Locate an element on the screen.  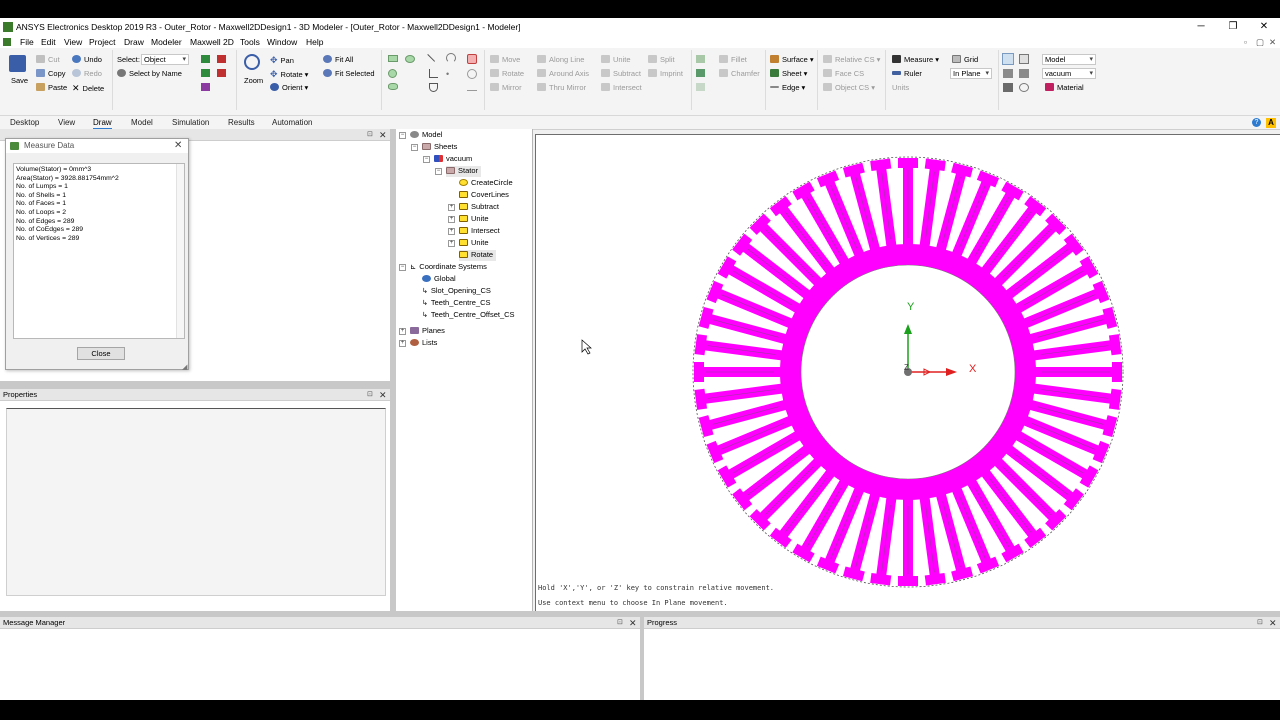
select-edge-icon is located at coordinates (205, 73).